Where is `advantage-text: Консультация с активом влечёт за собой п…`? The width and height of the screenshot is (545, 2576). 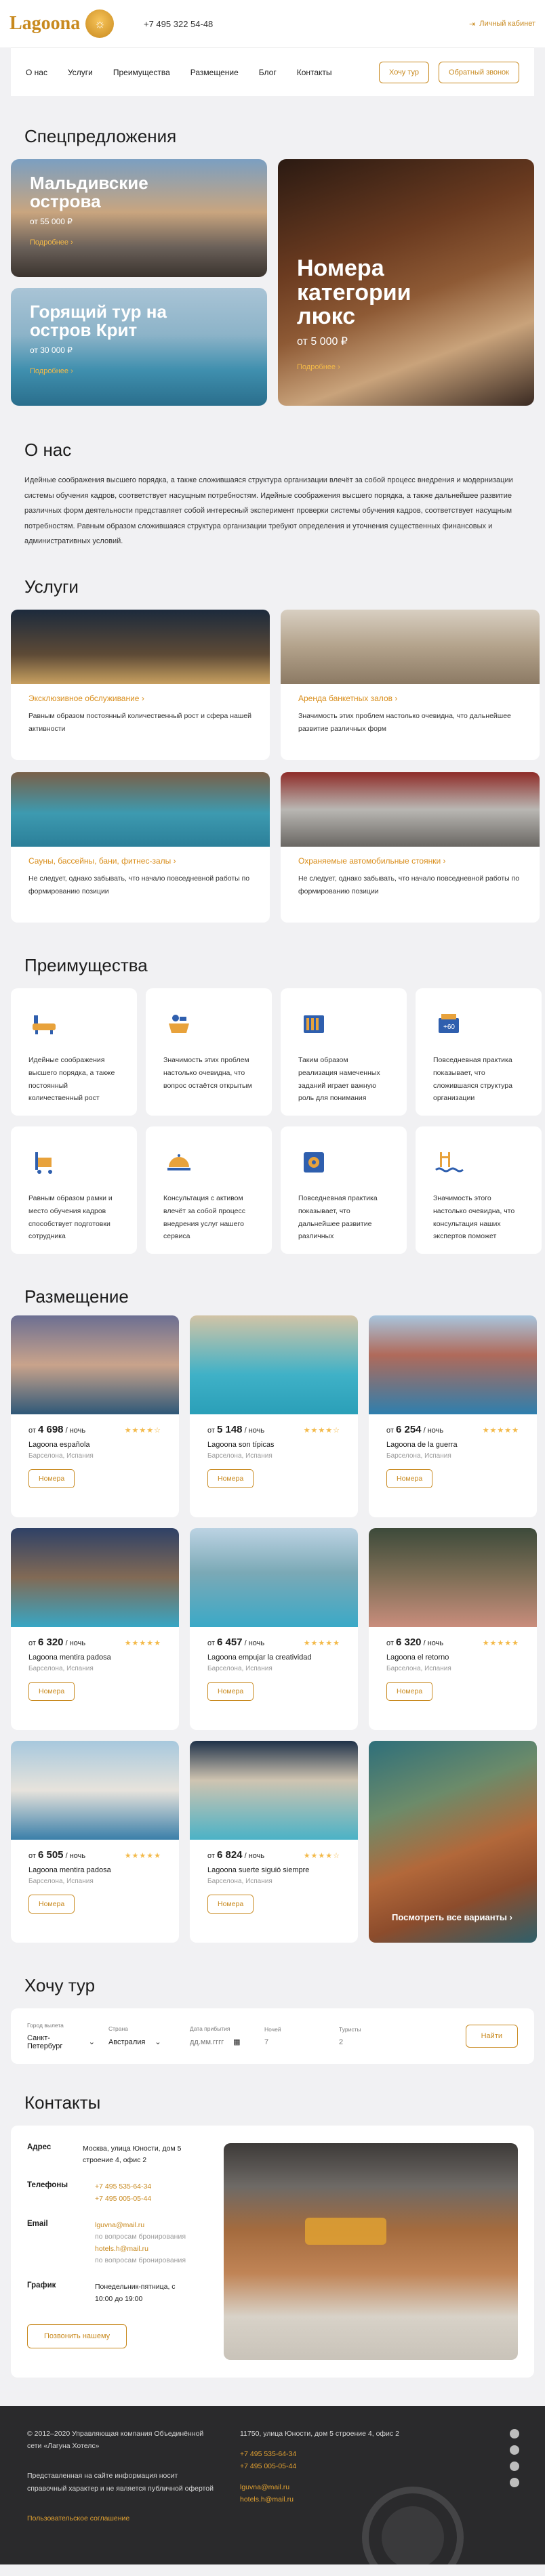
advantage-text: Консультация с активом влечёт за собой п… is located at coordinates (205, 1217).